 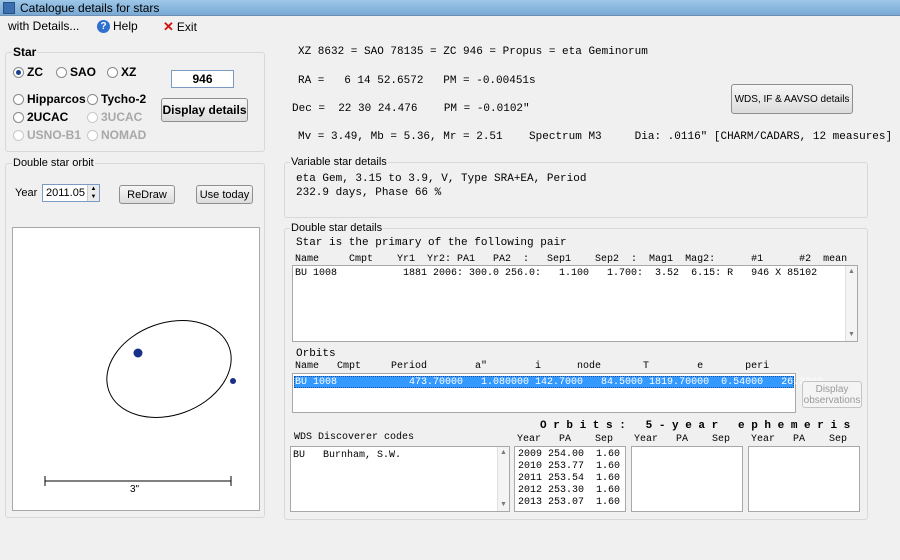 What do you see at coordinates (93, 189) in the screenshot?
I see `spin-up-icon: ▲` at bounding box center [93, 189].